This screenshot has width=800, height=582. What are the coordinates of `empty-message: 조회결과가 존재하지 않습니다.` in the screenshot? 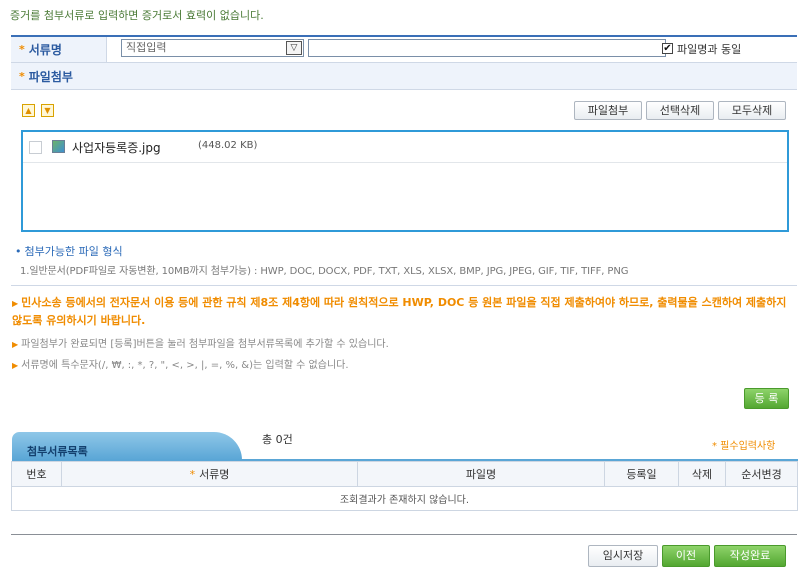 It's located at (404, 498).